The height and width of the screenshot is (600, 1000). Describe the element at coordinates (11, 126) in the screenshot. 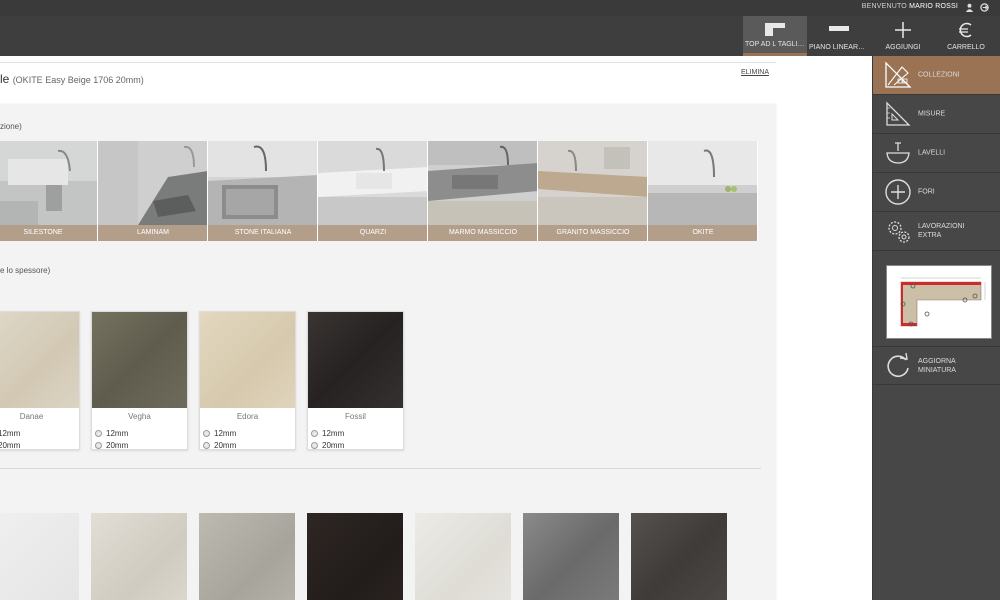

I see `collection-step-label: zione)` at that location.